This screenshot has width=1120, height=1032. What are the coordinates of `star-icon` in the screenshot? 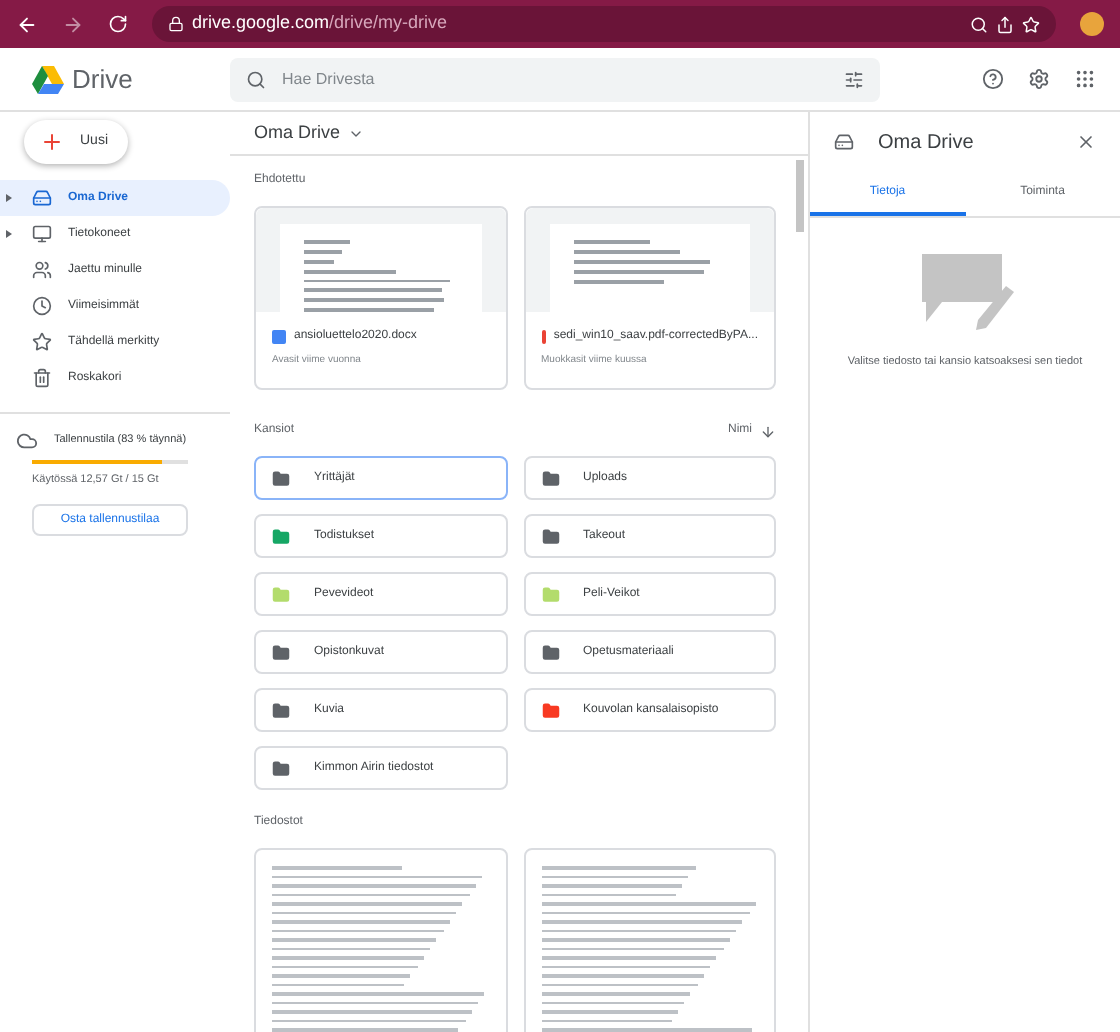 It's located at (42, 342).